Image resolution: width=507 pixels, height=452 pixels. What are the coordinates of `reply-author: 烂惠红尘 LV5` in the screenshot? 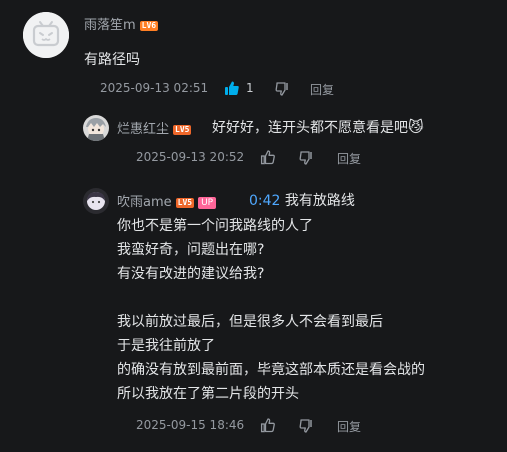 It's located at (154, 127).